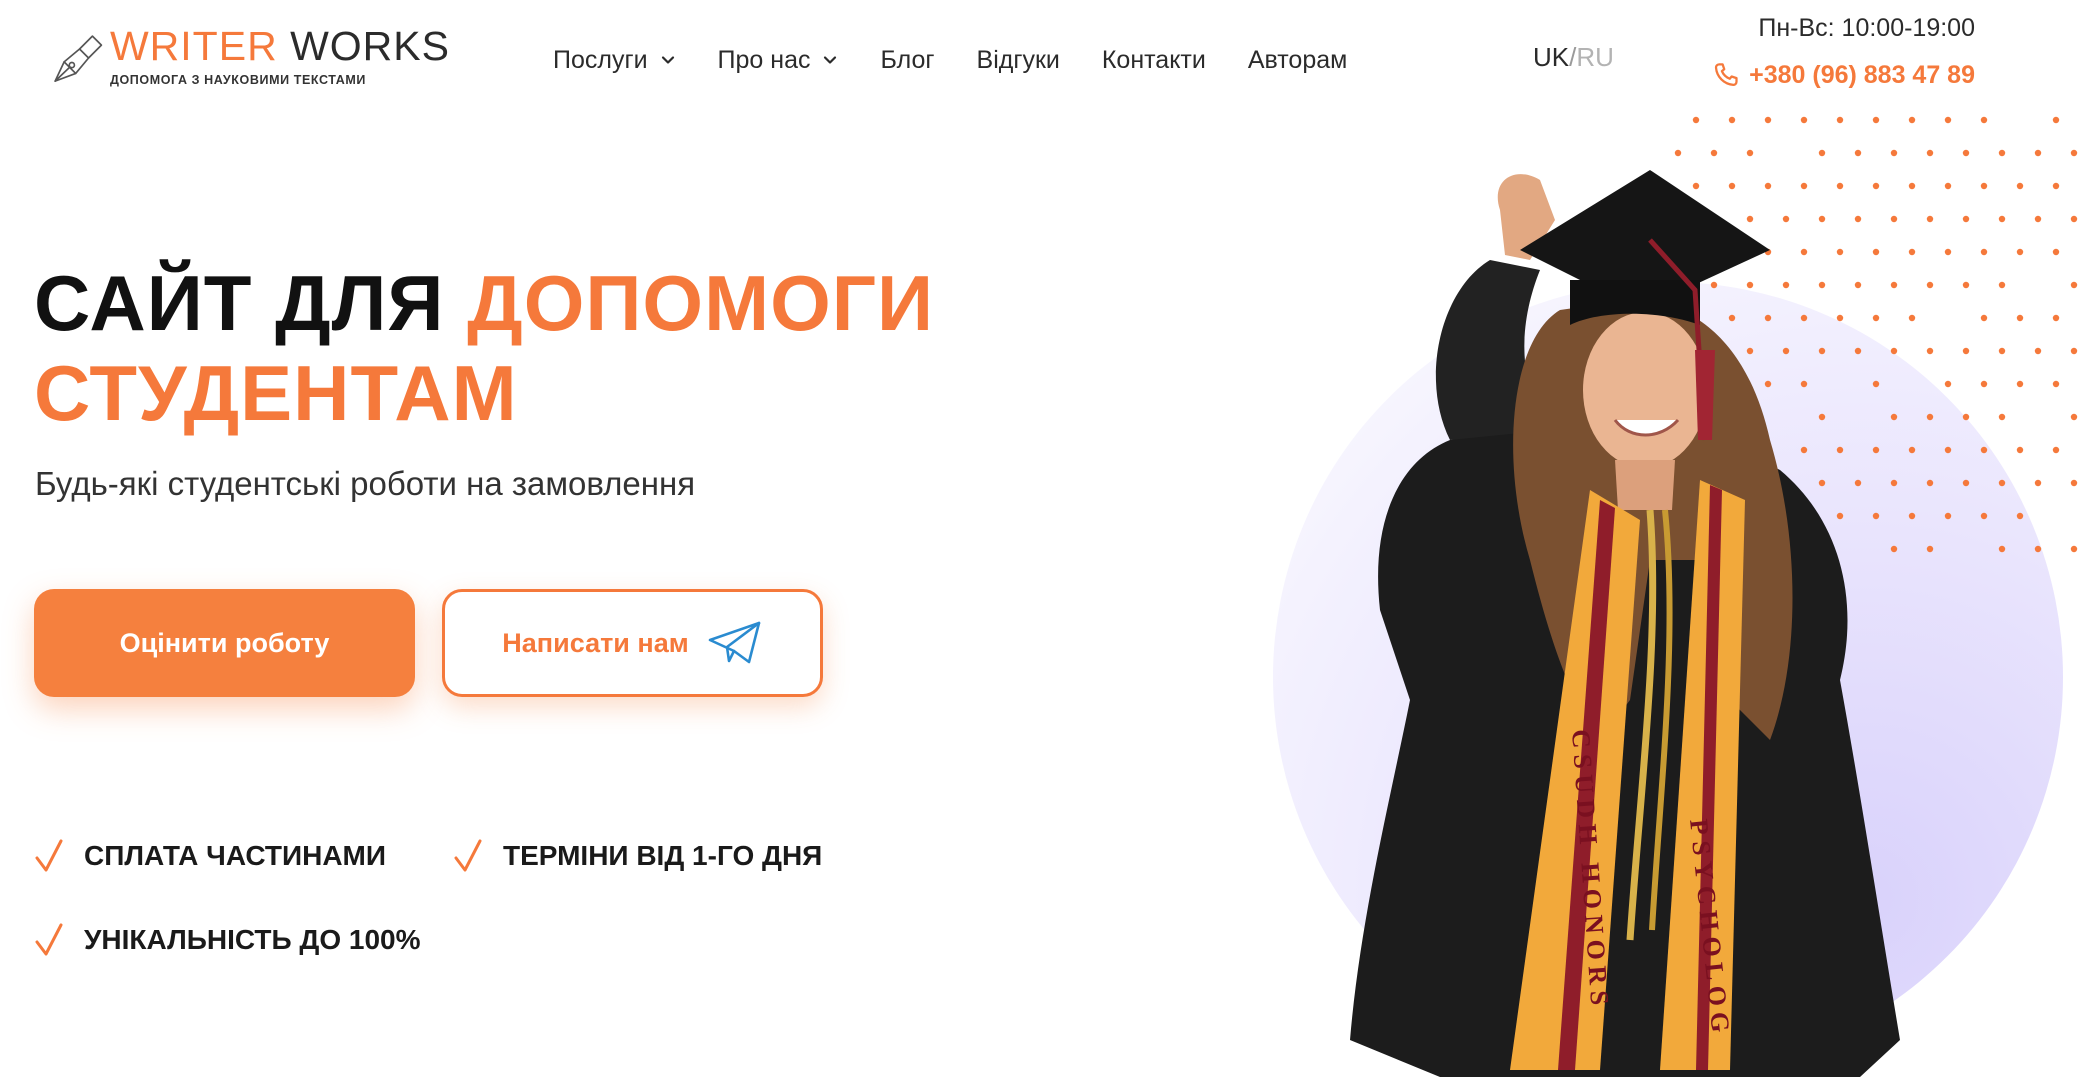  What do you see at coordinates (534, 348) in the screenshot?
I see `hero-title: САЙТ ДЛЯ ДОПОМОГИ СТУДЕНТАМ` at bounding box center [534, 348].